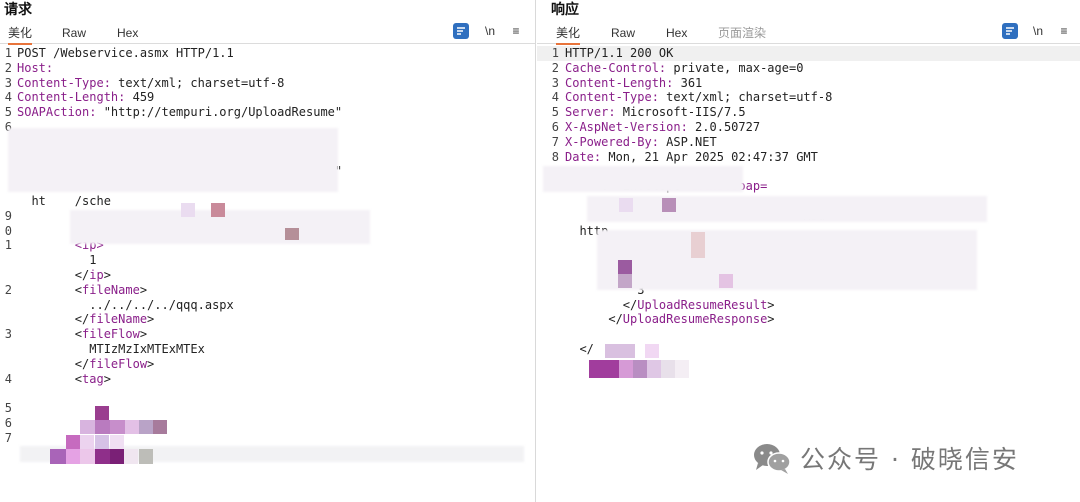 Image resolution: width=1080 pixels, height=502 pixels. I want to click on line-number: 4, so click(8, 97).